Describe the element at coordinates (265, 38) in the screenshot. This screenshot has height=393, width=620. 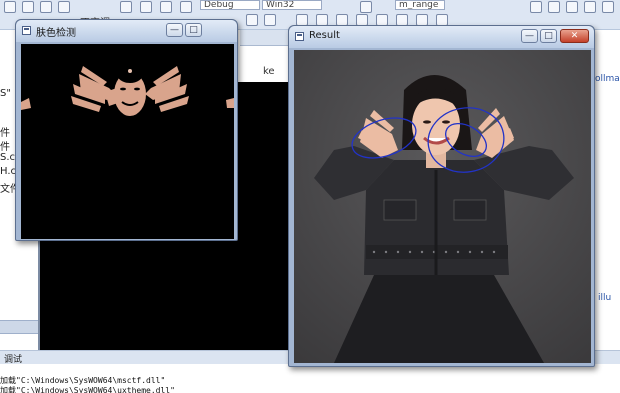
I see `ide-editor-tabstrip` at that location.